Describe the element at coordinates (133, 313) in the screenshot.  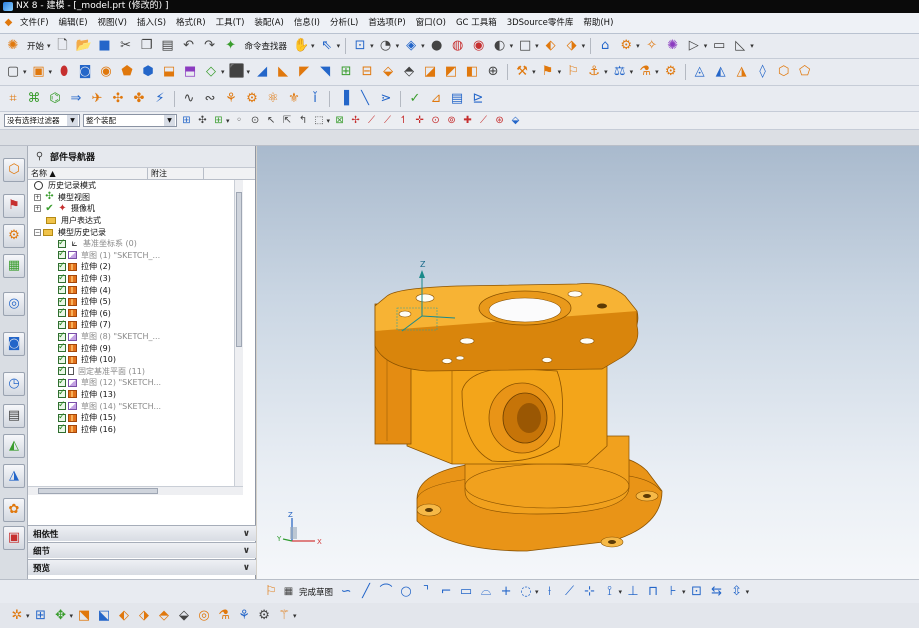
I see `tree-node: 拉伸 (6)` at that location.